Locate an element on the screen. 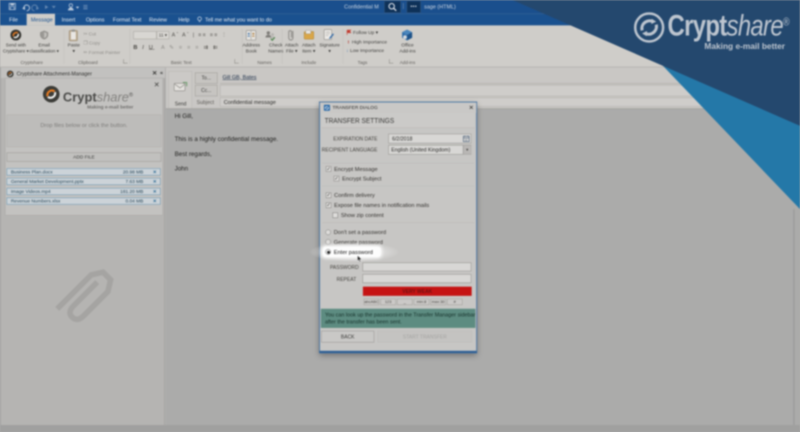 The image size is (800, 432). svg-text: 11 is located at coordinates (466, 140).